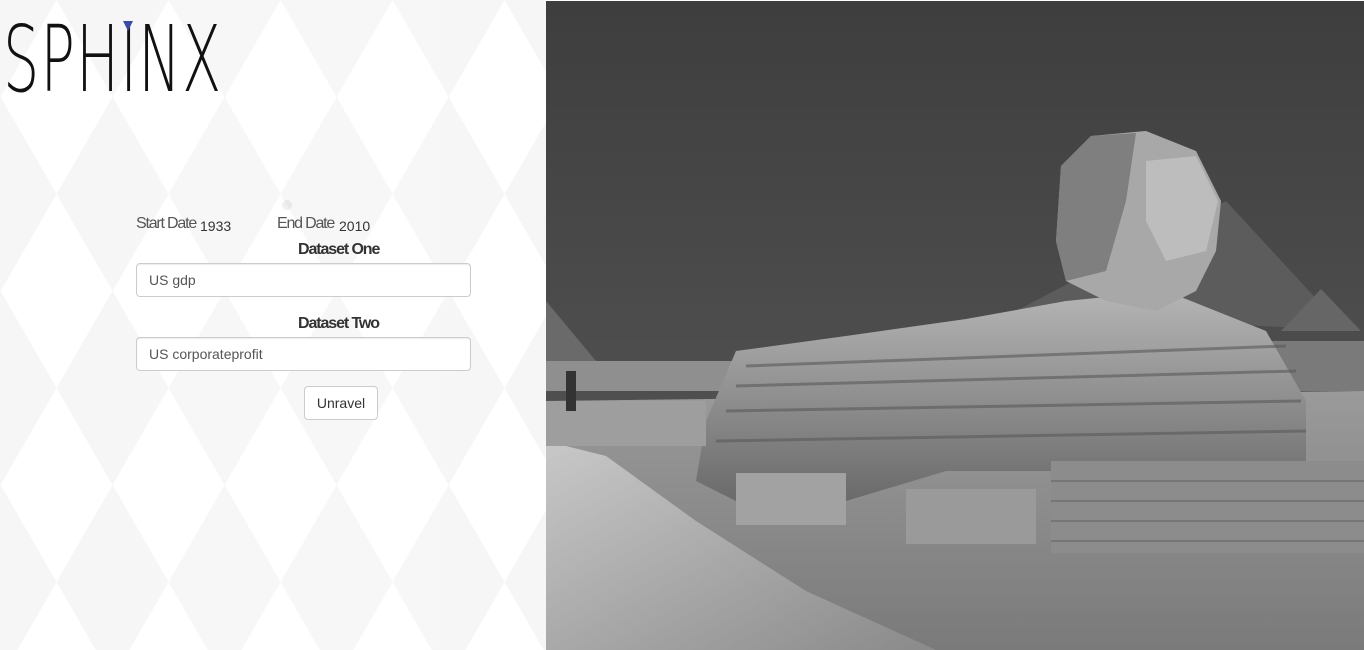 This screenshot has width=1364, height=650. I want to click on start-date-label: Start Date, so click(166, 223).